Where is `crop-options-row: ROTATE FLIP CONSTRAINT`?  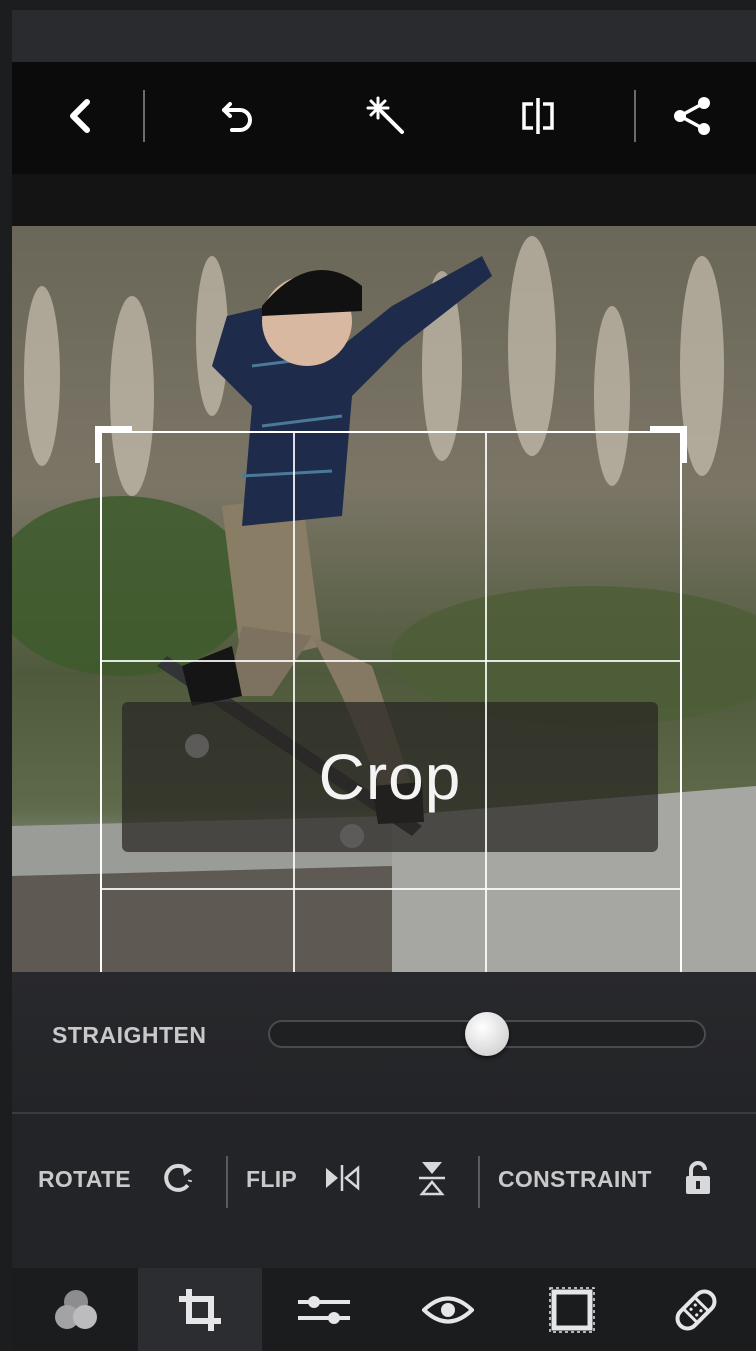
crop-options-row: ROTATE FLIP CONSTRAINT is located at coordinates (384, 1191).